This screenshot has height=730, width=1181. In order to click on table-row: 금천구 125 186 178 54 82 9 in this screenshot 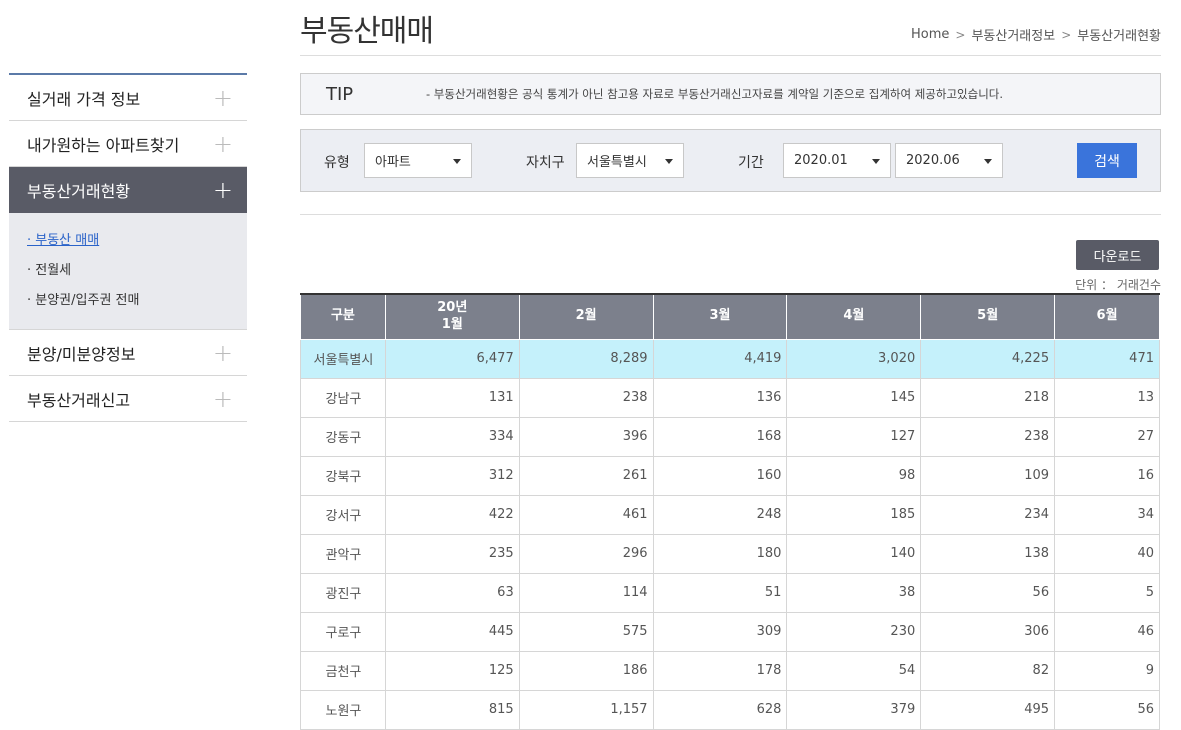, I will do `click(730, 670)`.